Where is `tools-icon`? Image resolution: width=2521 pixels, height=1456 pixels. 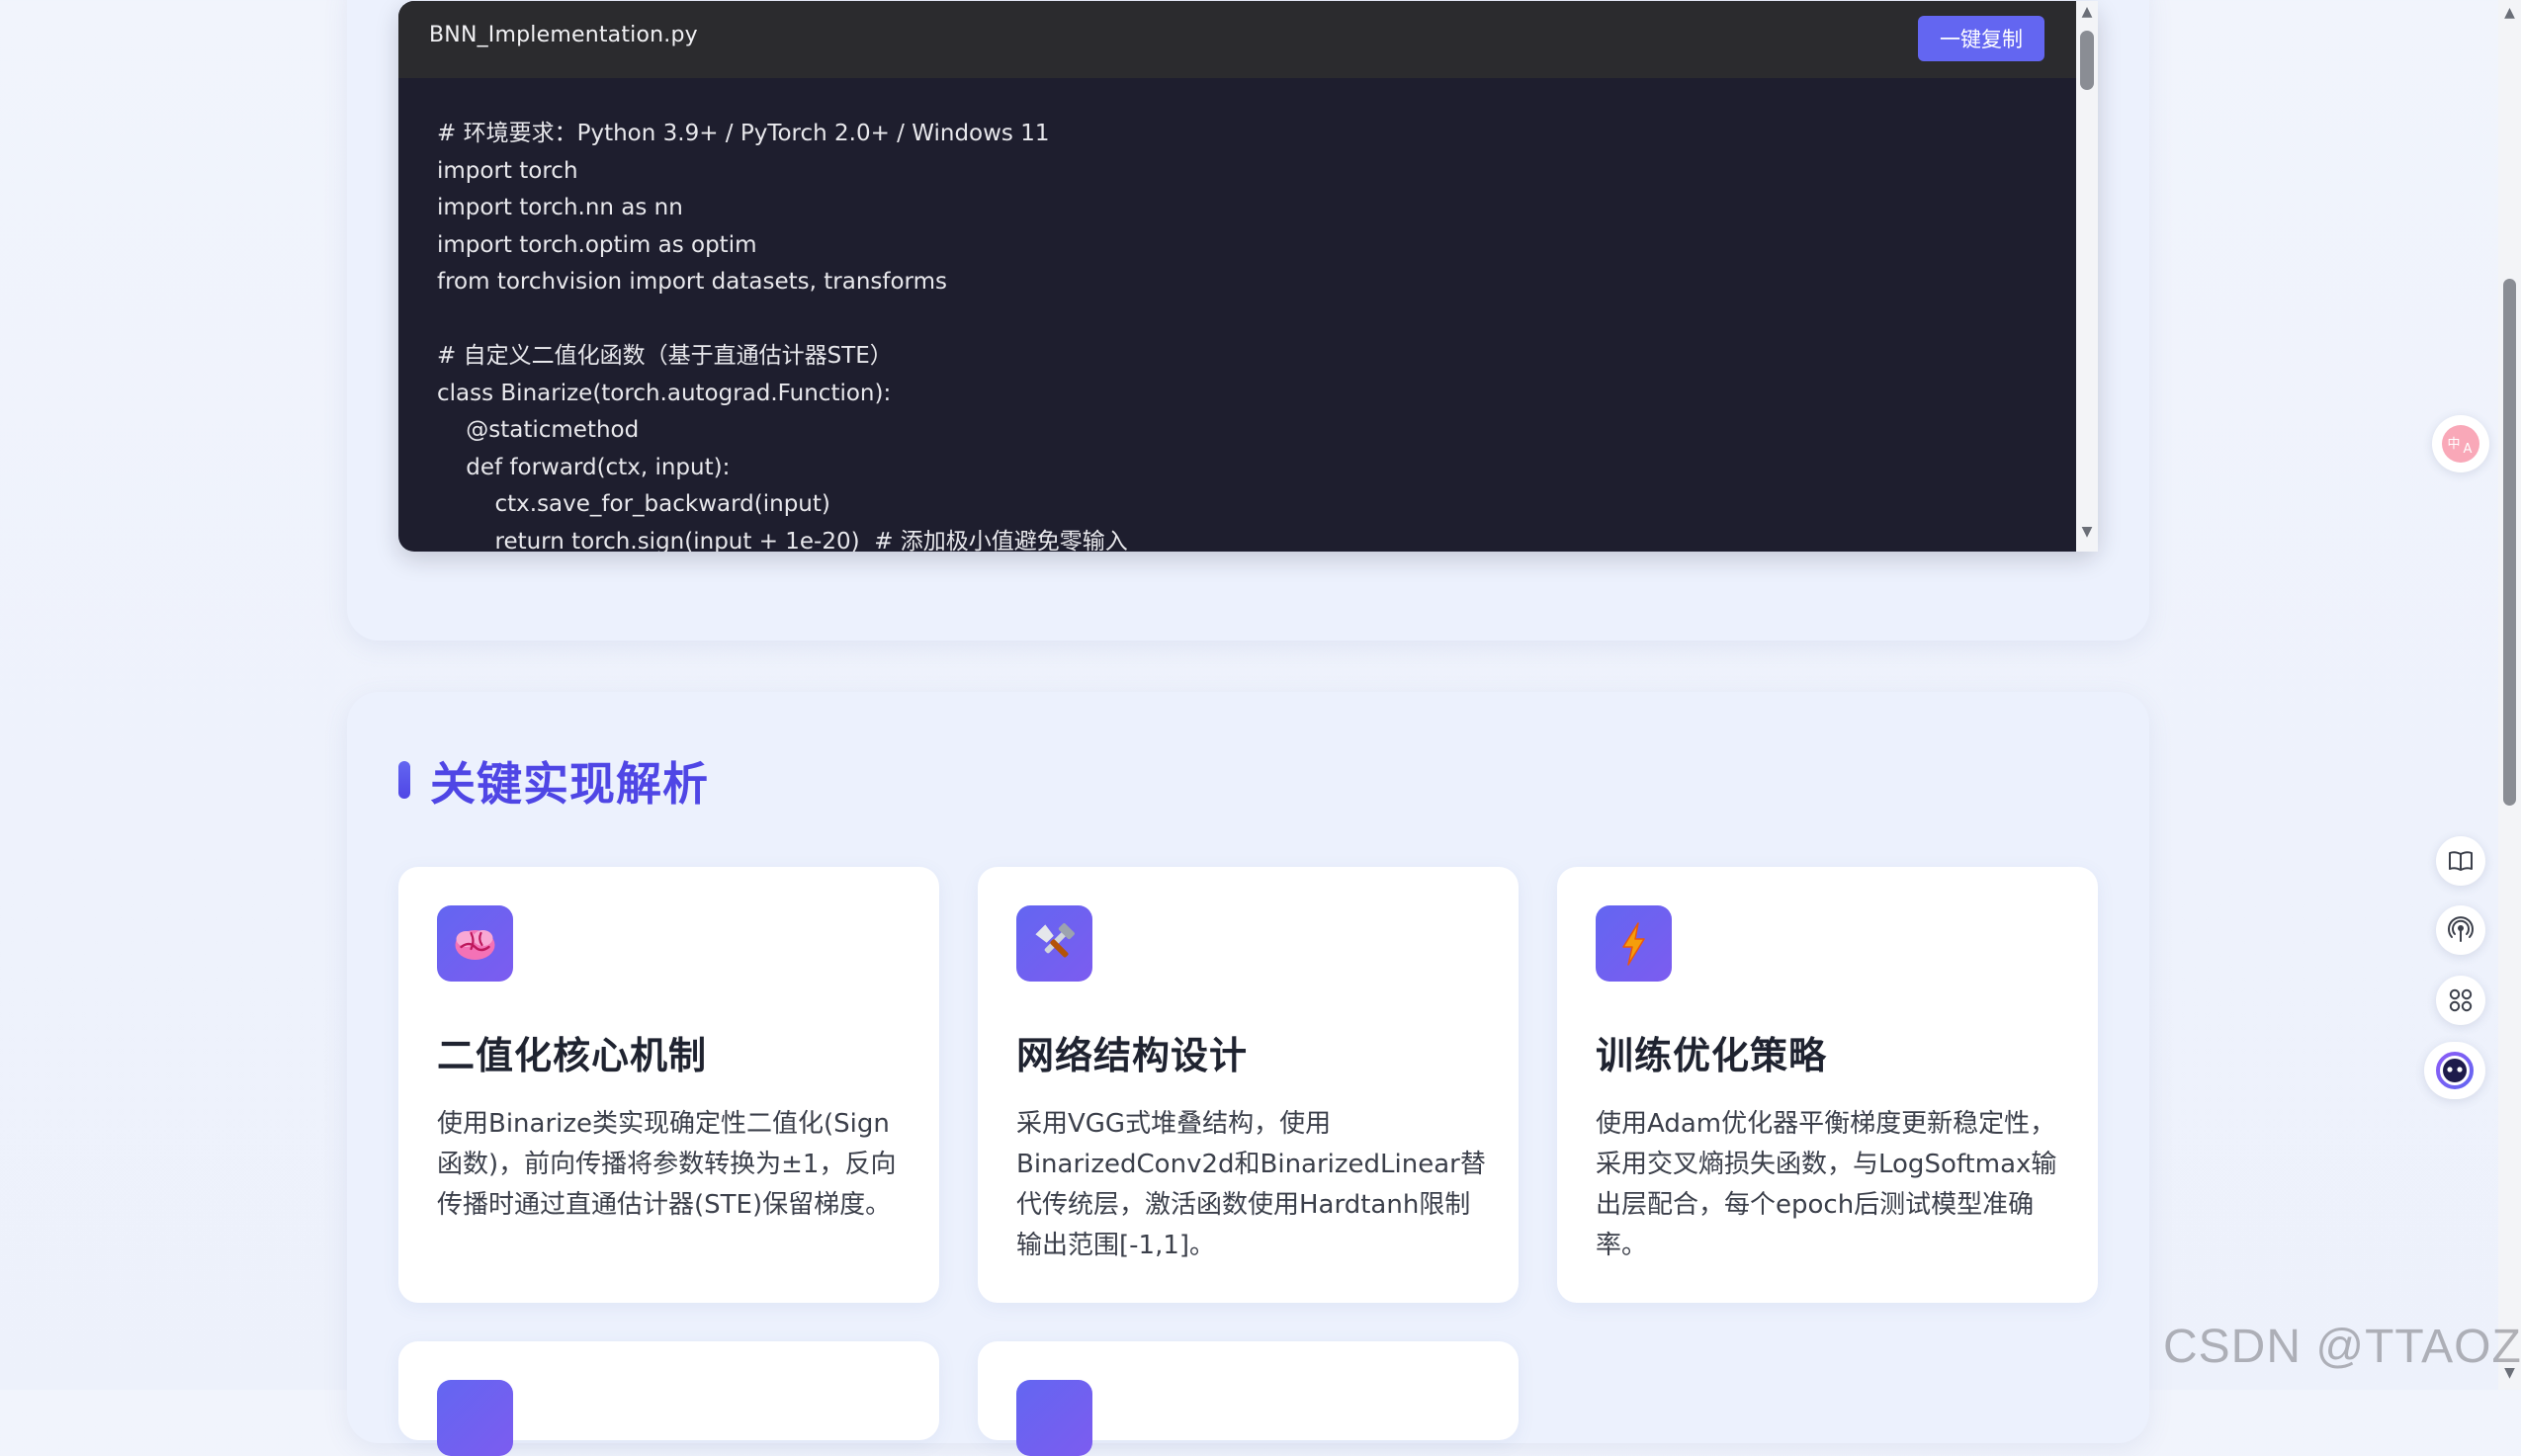 tools-icon is located at coordinates (1054, 943).